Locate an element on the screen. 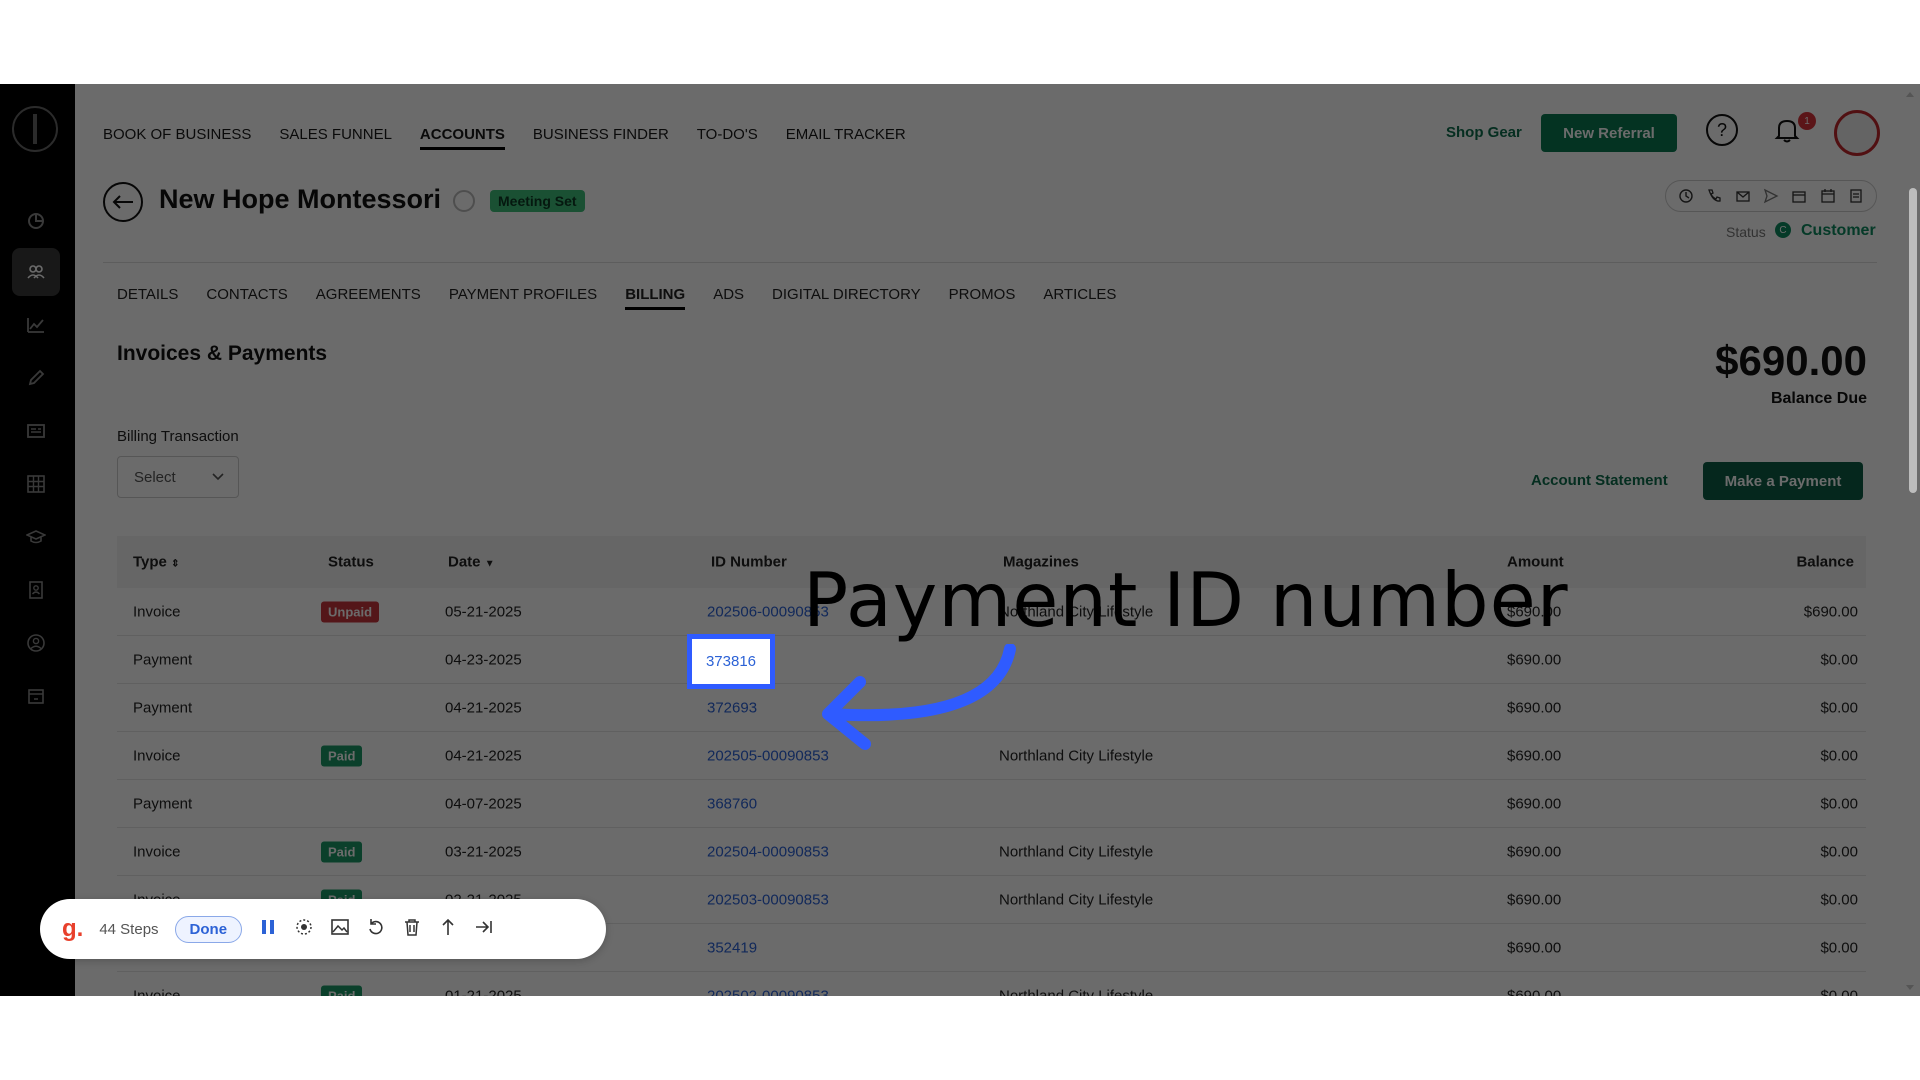  header-type: Type ⇕ is located at coordinates (156, 562).